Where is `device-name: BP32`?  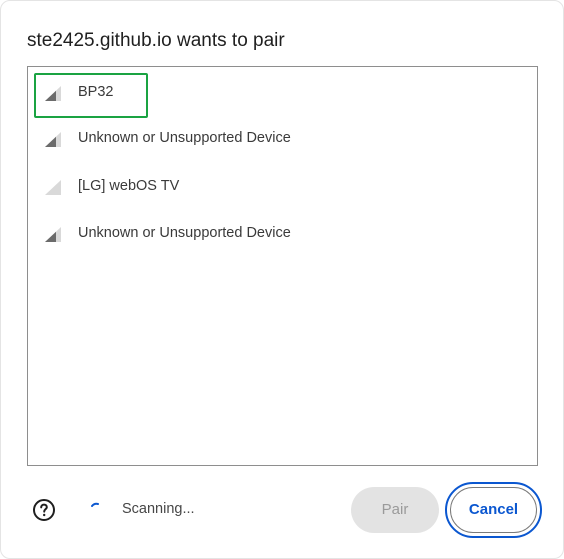
device-name: BP32 is located at coordinates (96, 92).